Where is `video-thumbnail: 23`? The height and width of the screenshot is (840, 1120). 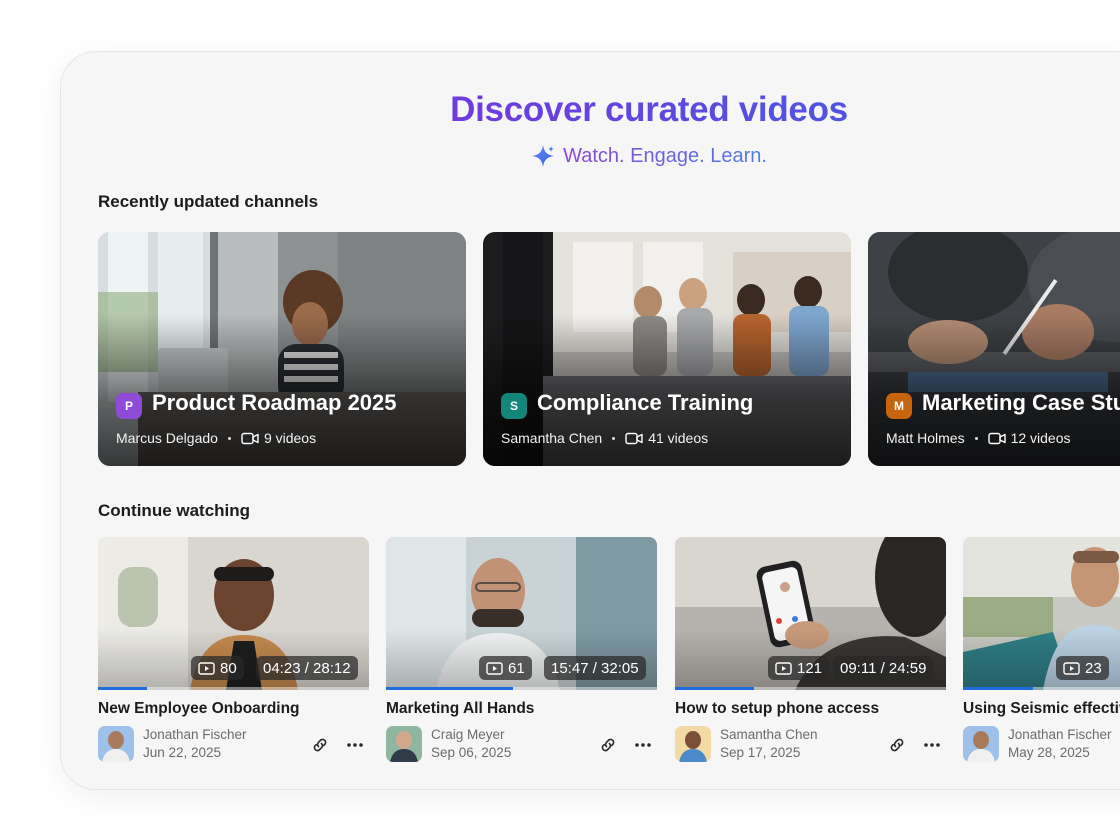 video-thumbnail: 23 is located at coordinates (1041, 613).